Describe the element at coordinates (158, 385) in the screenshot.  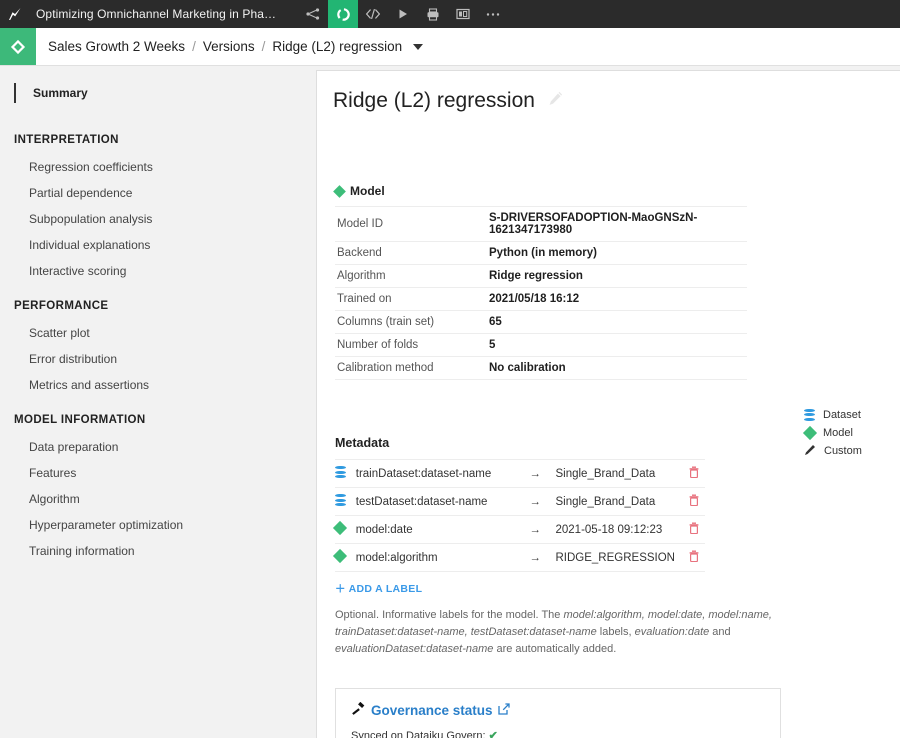
I see `sidebar-item-metrics-and-assertions: Metrics and assertions` at that location.